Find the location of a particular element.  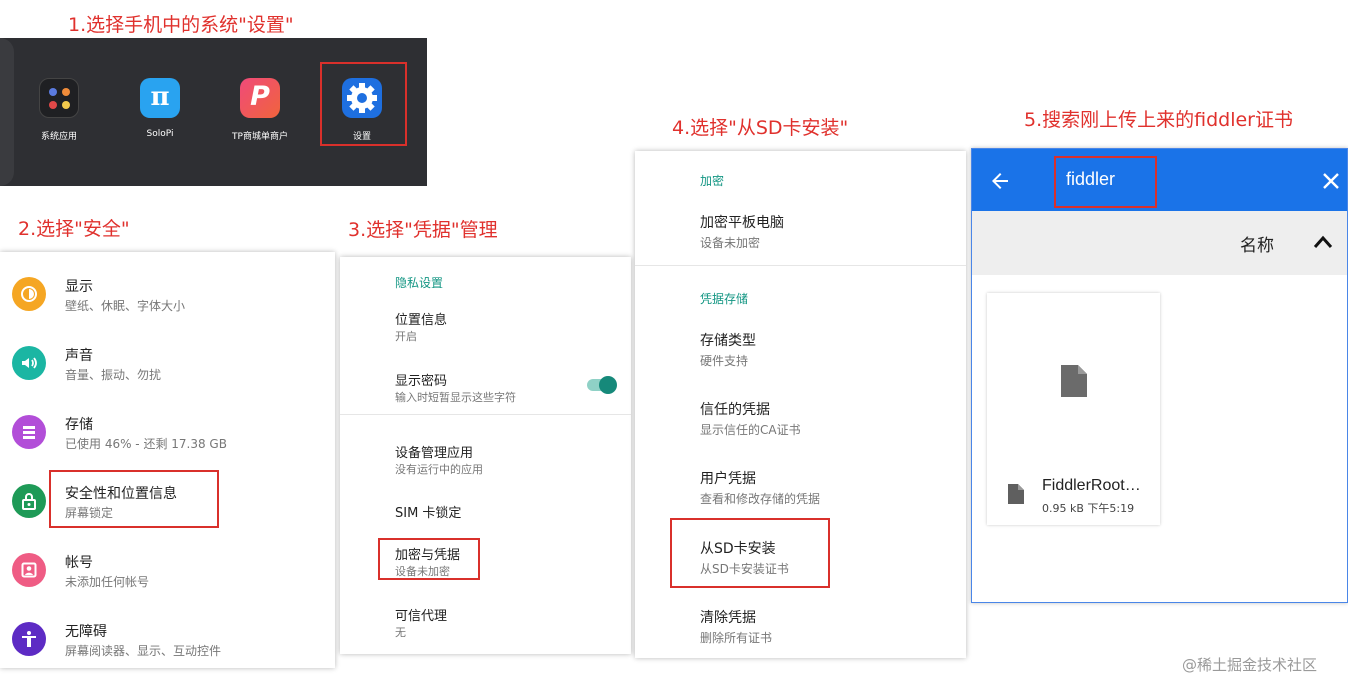

show-password-toggle is located at coordinates (602, 385).